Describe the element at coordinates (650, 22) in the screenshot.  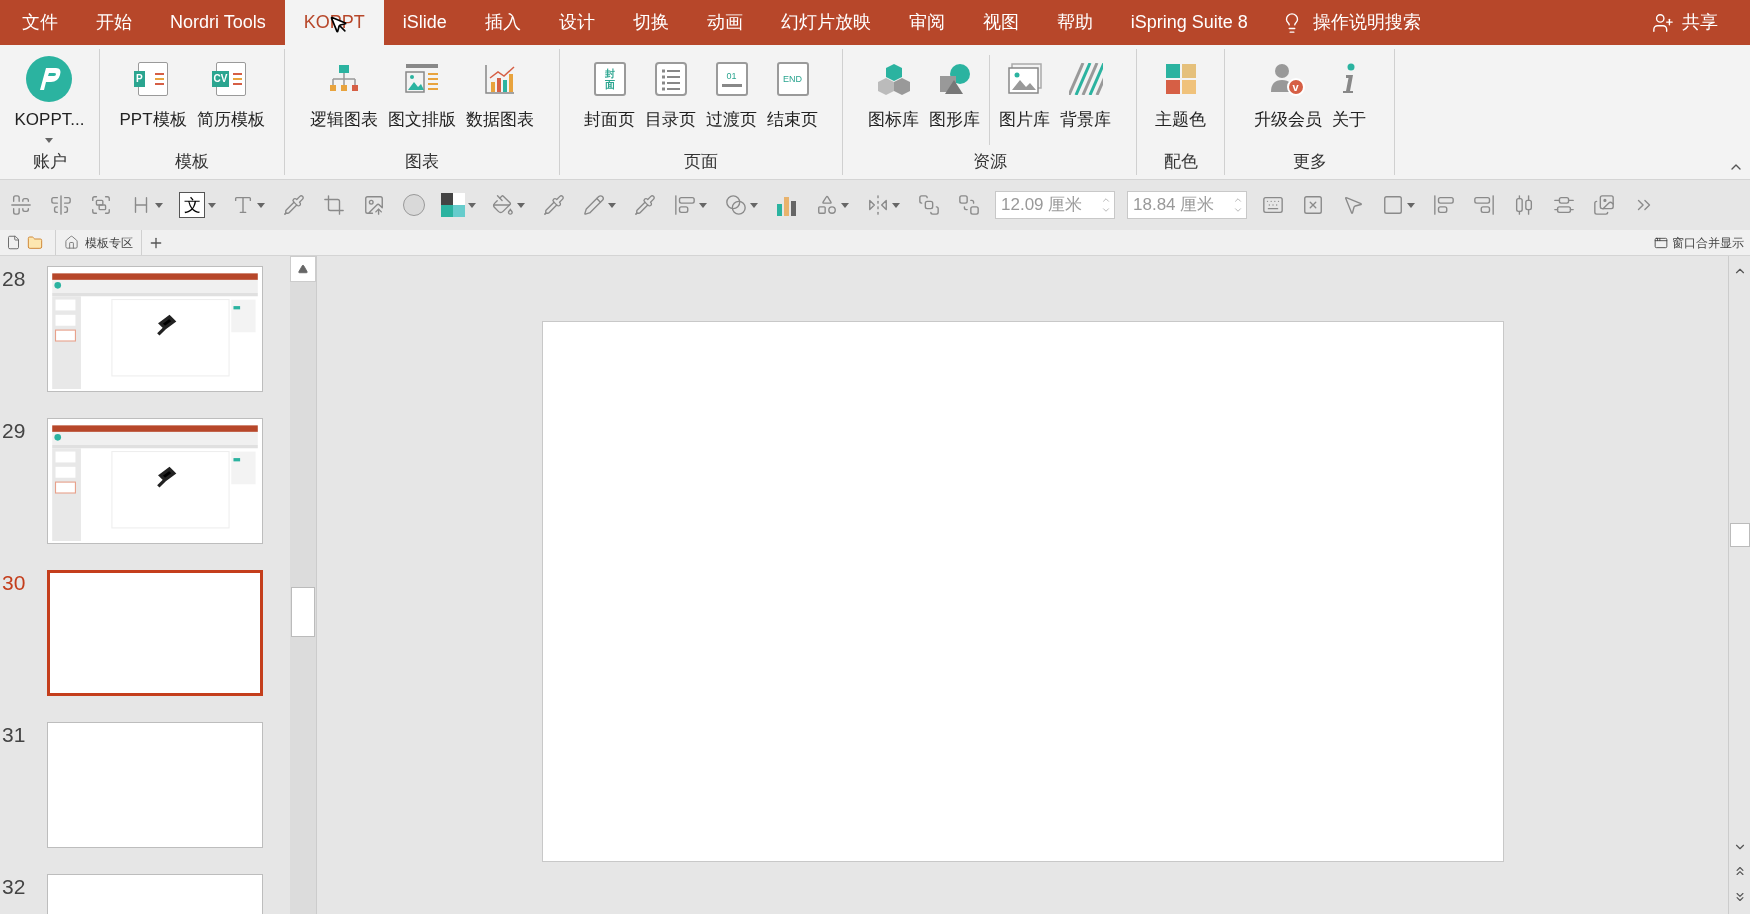
I see `ribbon-tab: 切换` at that location.